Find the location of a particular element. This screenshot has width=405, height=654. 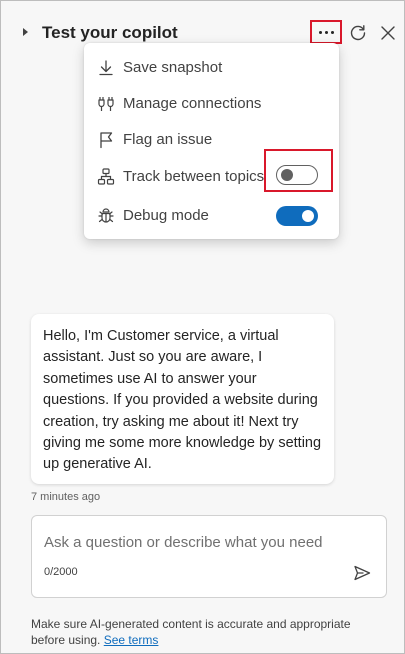

download-icon is located at coordinates (106, 68).